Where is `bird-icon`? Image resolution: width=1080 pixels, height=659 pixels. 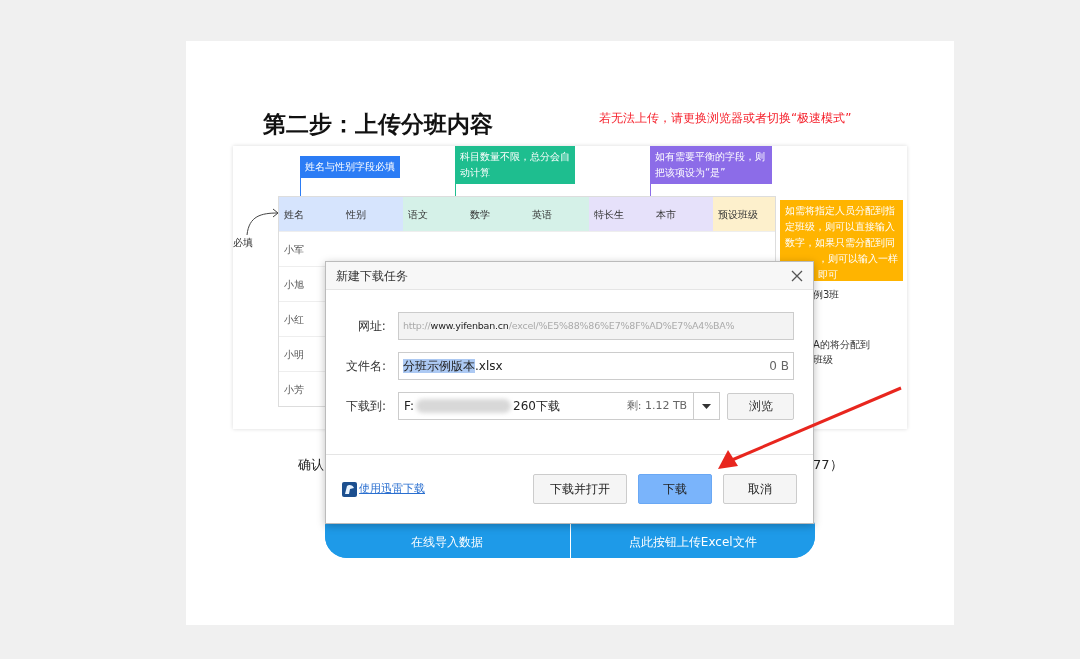 bird-icon is located at coordinates (349, 489).